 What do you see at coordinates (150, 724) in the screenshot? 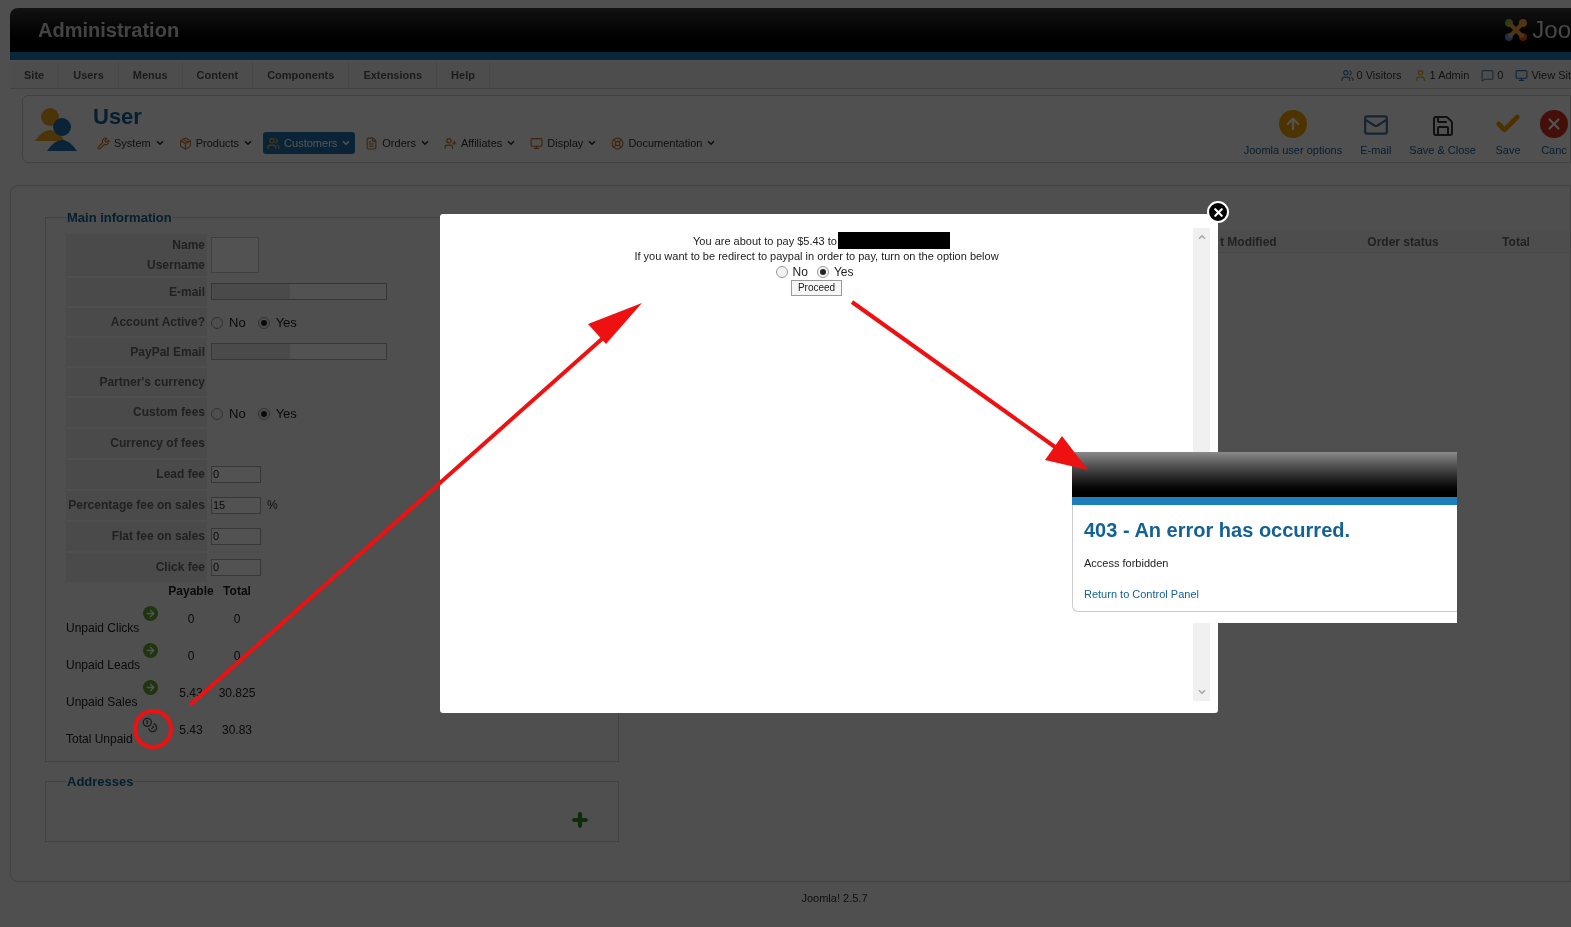
I see `coins-icon` at bounding box center [150, 724].